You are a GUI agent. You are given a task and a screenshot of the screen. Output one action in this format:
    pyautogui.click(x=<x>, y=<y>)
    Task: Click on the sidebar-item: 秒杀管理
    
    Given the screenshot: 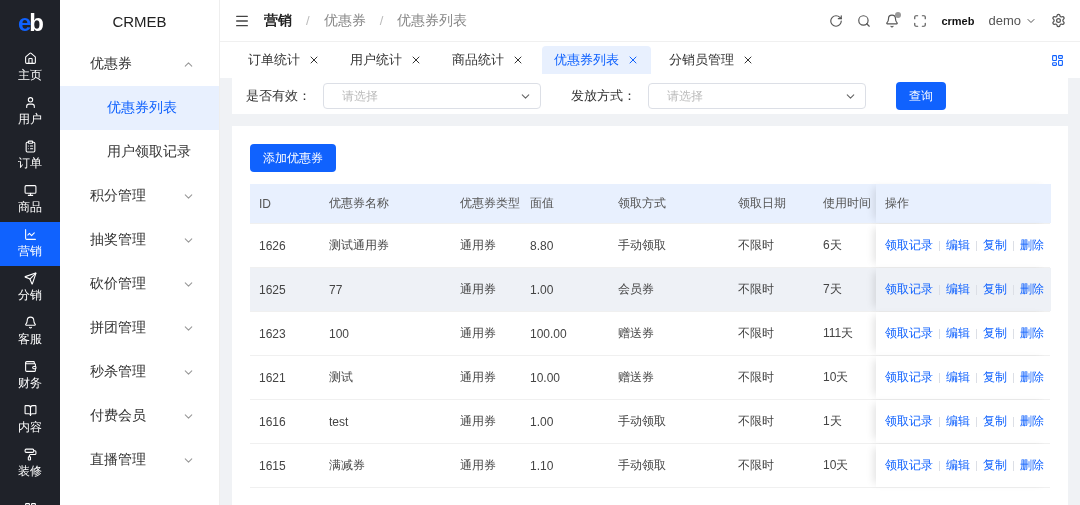 What is the action you would take?
    pyautogui.click(x=139, y=372)
    